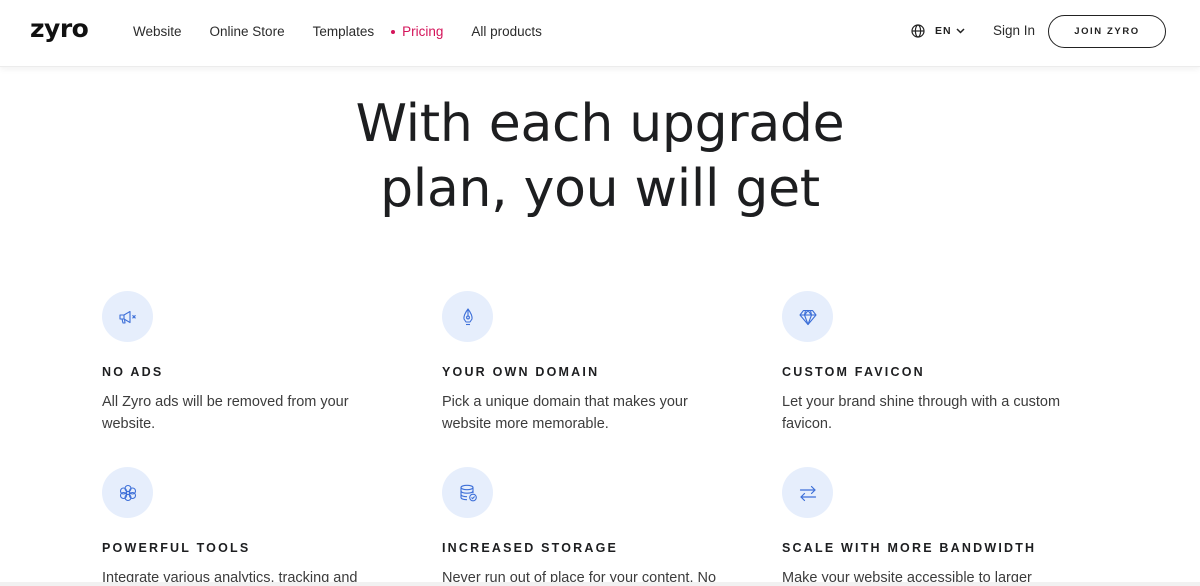 Image resolution: width=1200 pixels, height=586 pixels. What do you see at coordinates (943, 31) in the screenshot?
I see `language-label: EN` at bounding box center [943, 31].